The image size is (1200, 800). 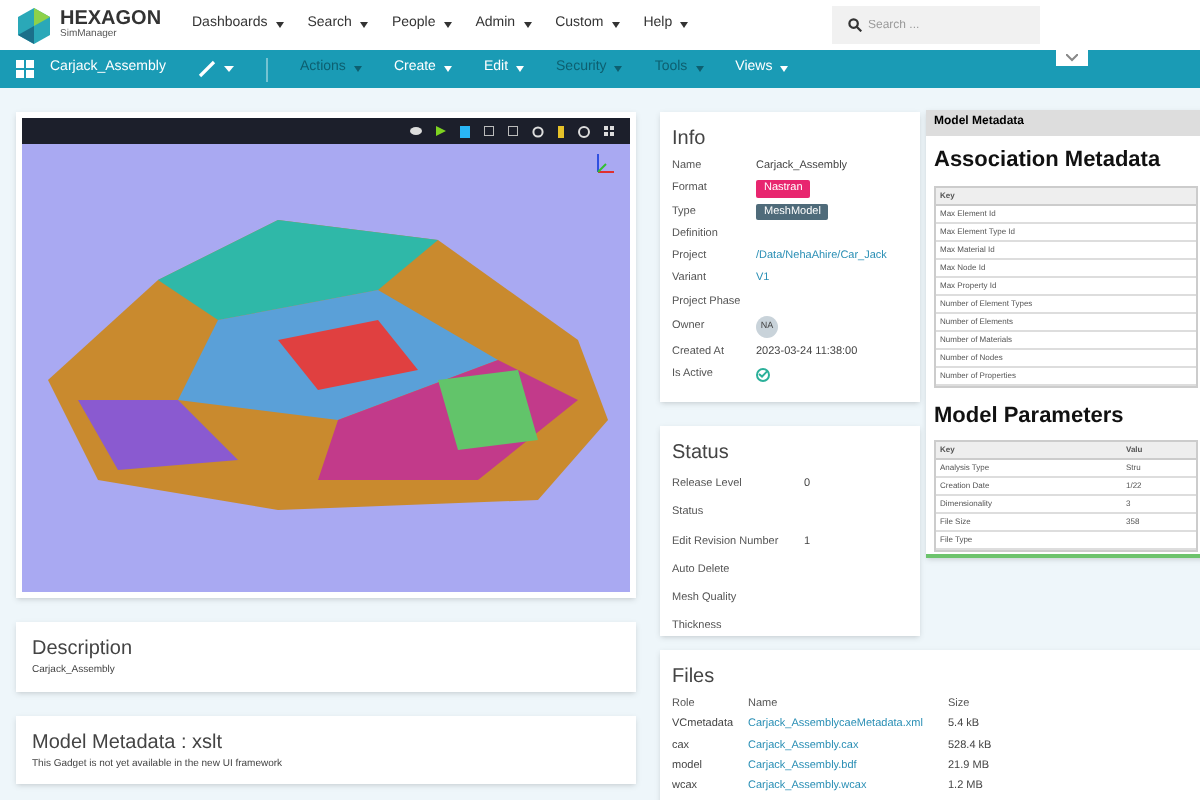 I want to click on eye-icon, so click(x=416, y=131).